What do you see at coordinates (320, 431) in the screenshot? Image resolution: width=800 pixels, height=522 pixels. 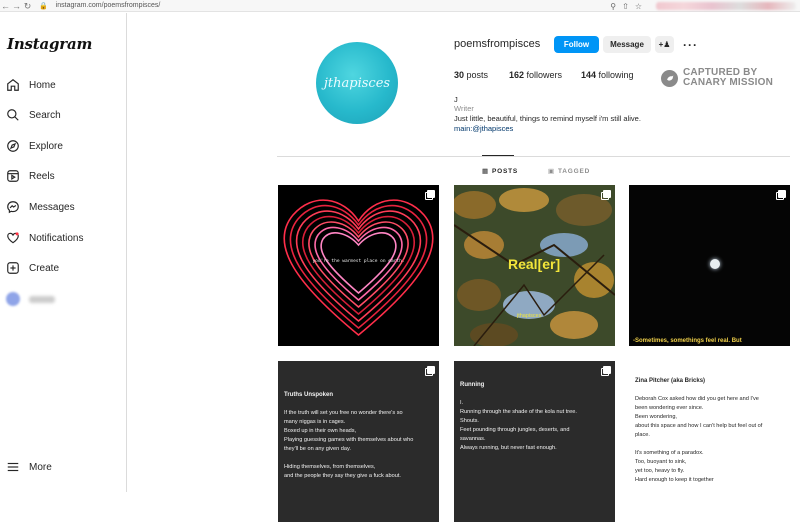 I see `poem-line: Boxed up in their own heads,` at bounding box center [320, 431].